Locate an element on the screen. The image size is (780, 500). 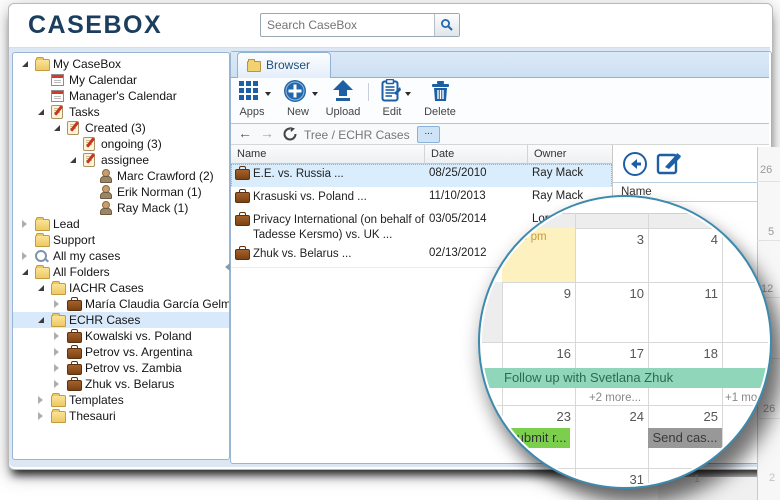
sidebar-item-label: ECHR Cases is located at coordinates (105, 320).